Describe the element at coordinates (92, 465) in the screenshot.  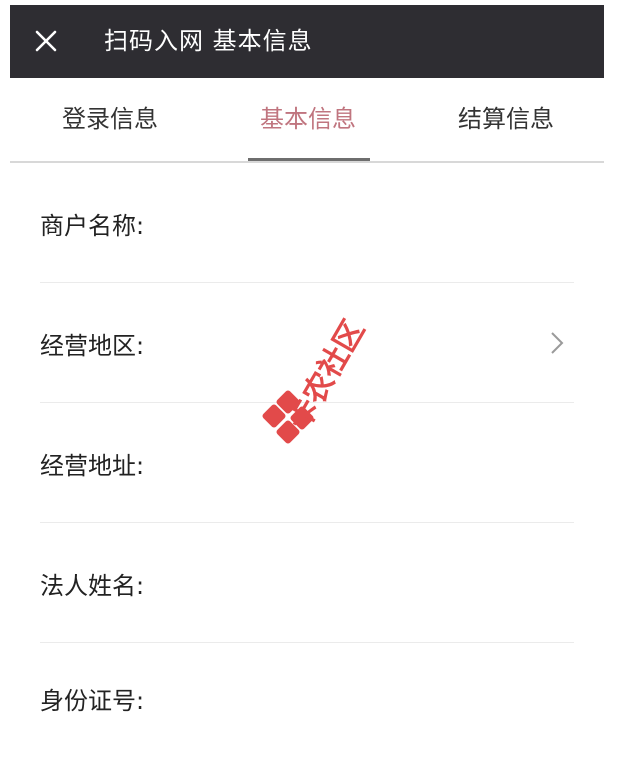
I see `business-address-label: 经营地址:` at that location.